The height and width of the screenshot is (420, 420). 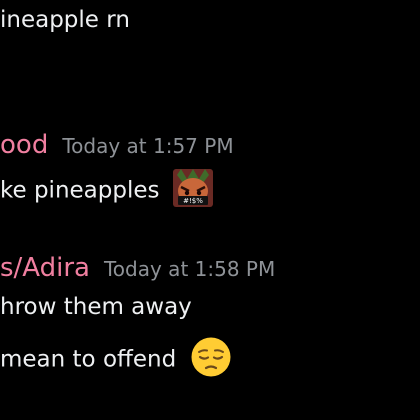 I want to click on sticker-image-icon: #!$%, so click(x=192, y=188).